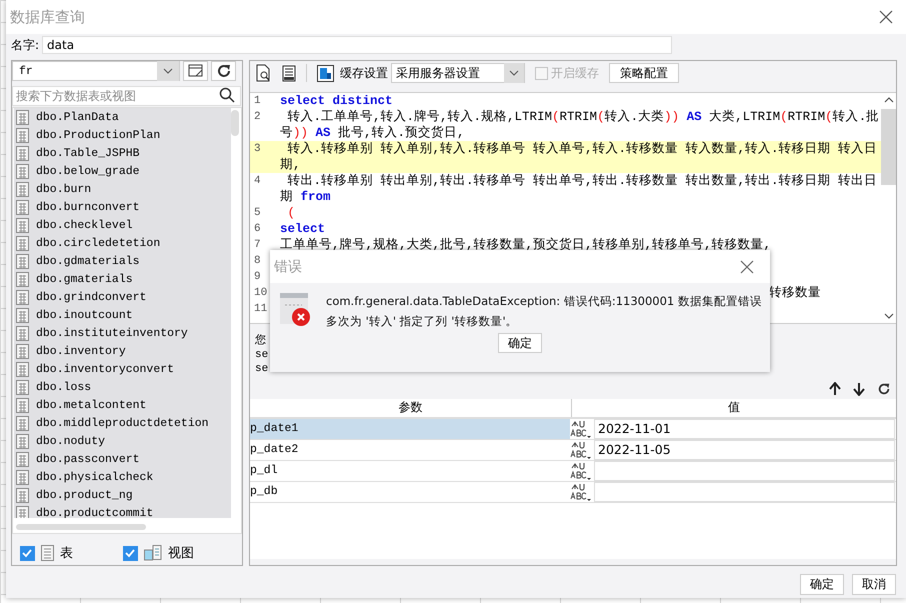 This screenshot has height=603, width=906. Describe the element at coordinates (260, 341) in the screenshot. I see `hint-text: 您` at that location.